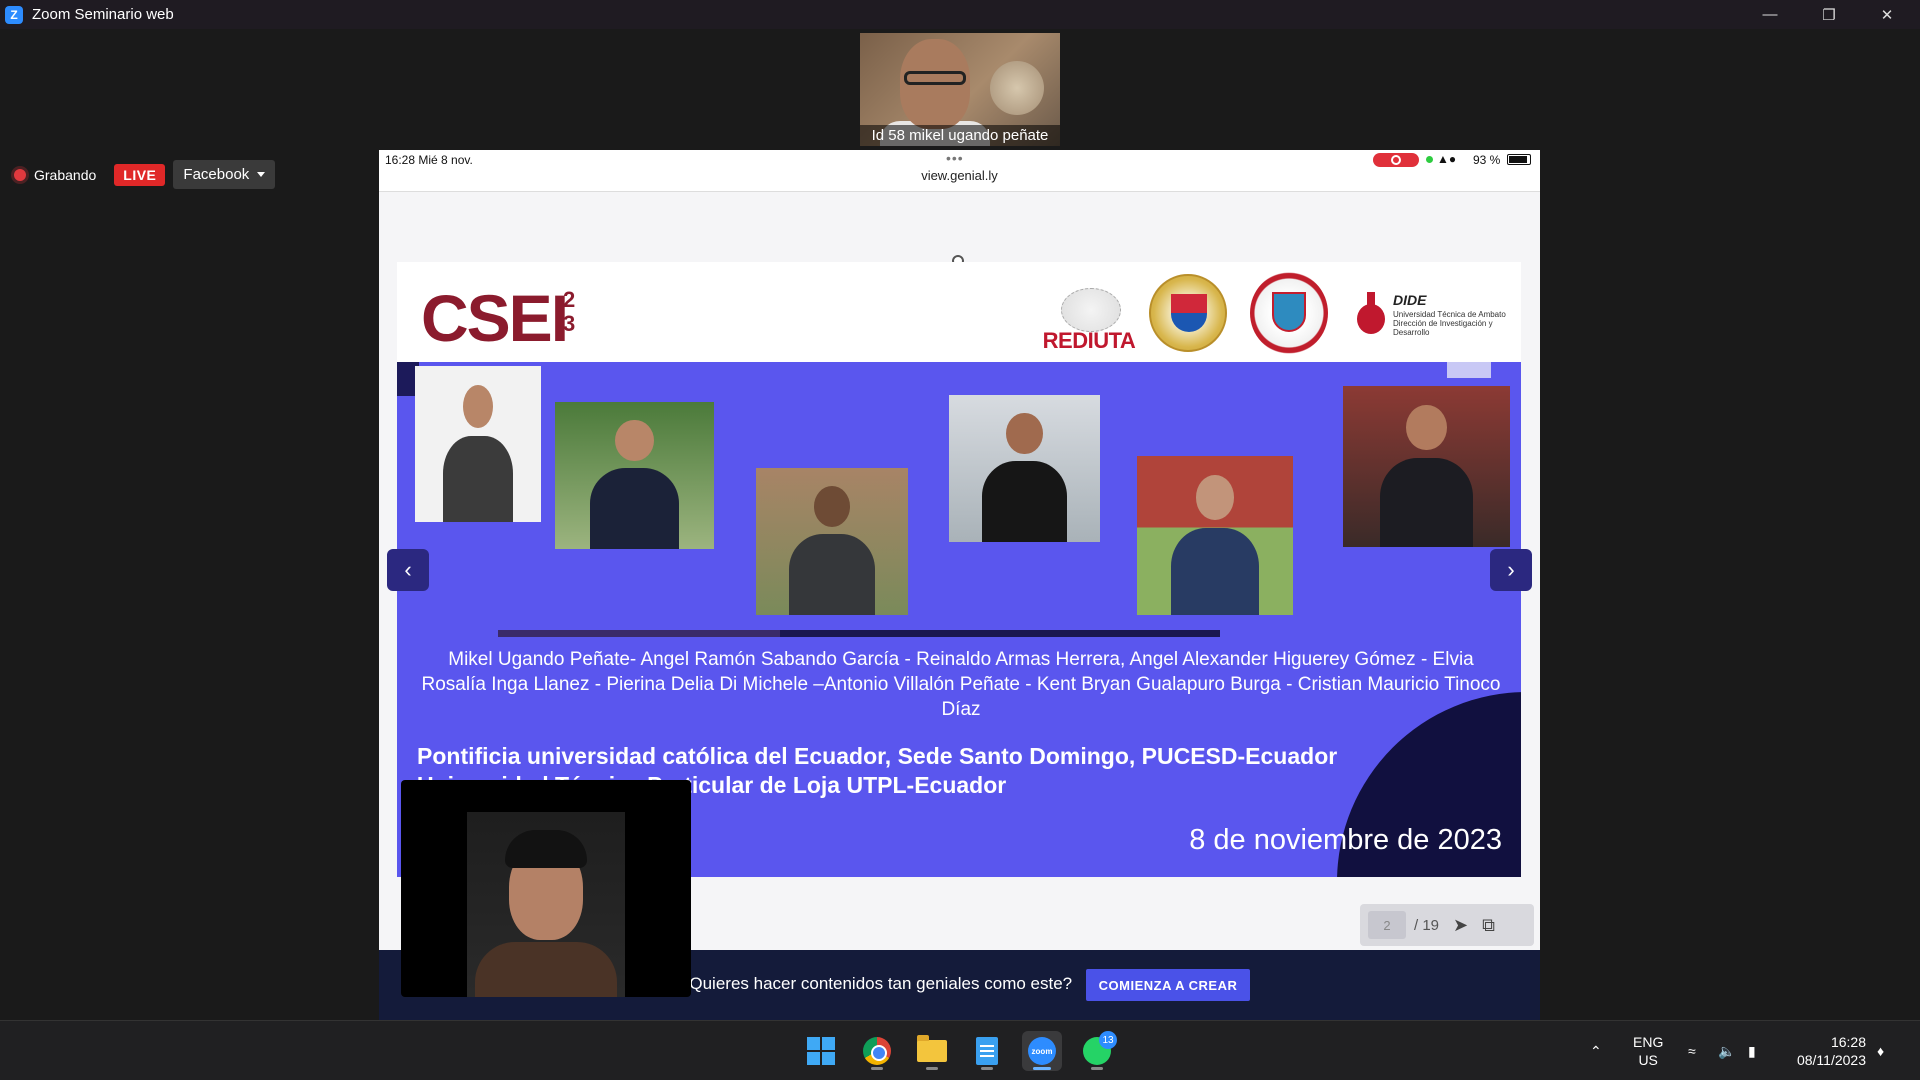 The width and height of the screenshot is (1920, 1080). What do you see at coordinates (1091, 310) in the screenshot?
I see `globe-icon` at bounding box center [1091, 310].